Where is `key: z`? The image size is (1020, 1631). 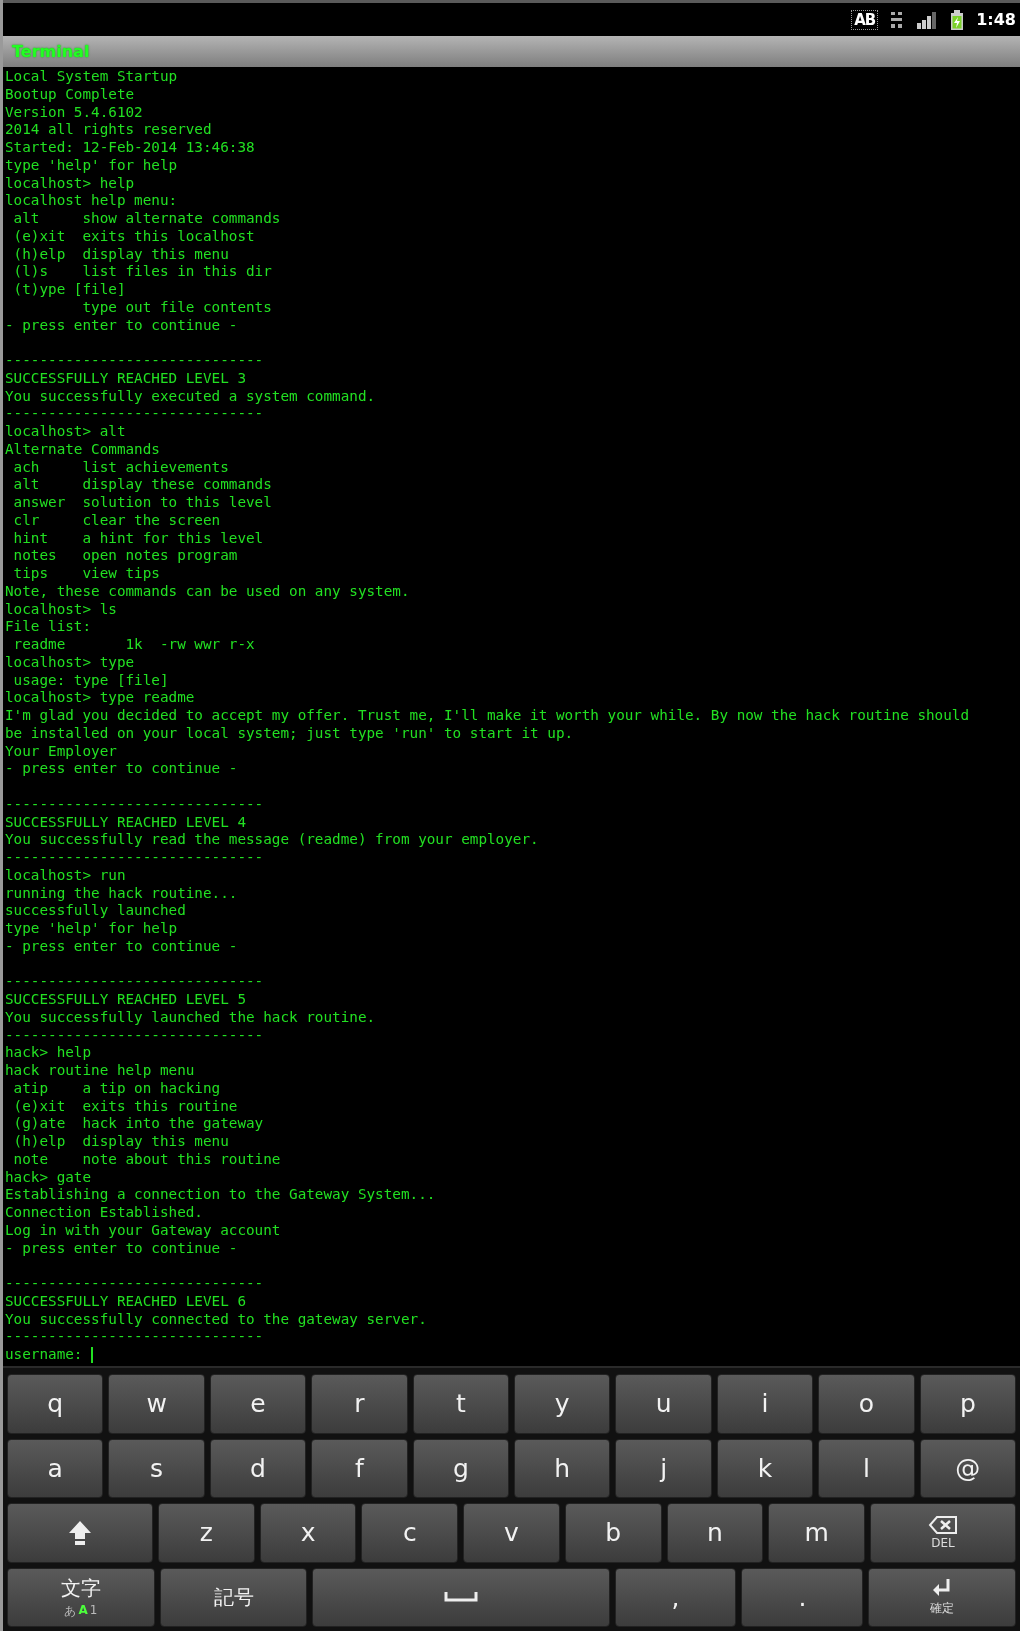
key: z is located at coordinates (206, 1533).